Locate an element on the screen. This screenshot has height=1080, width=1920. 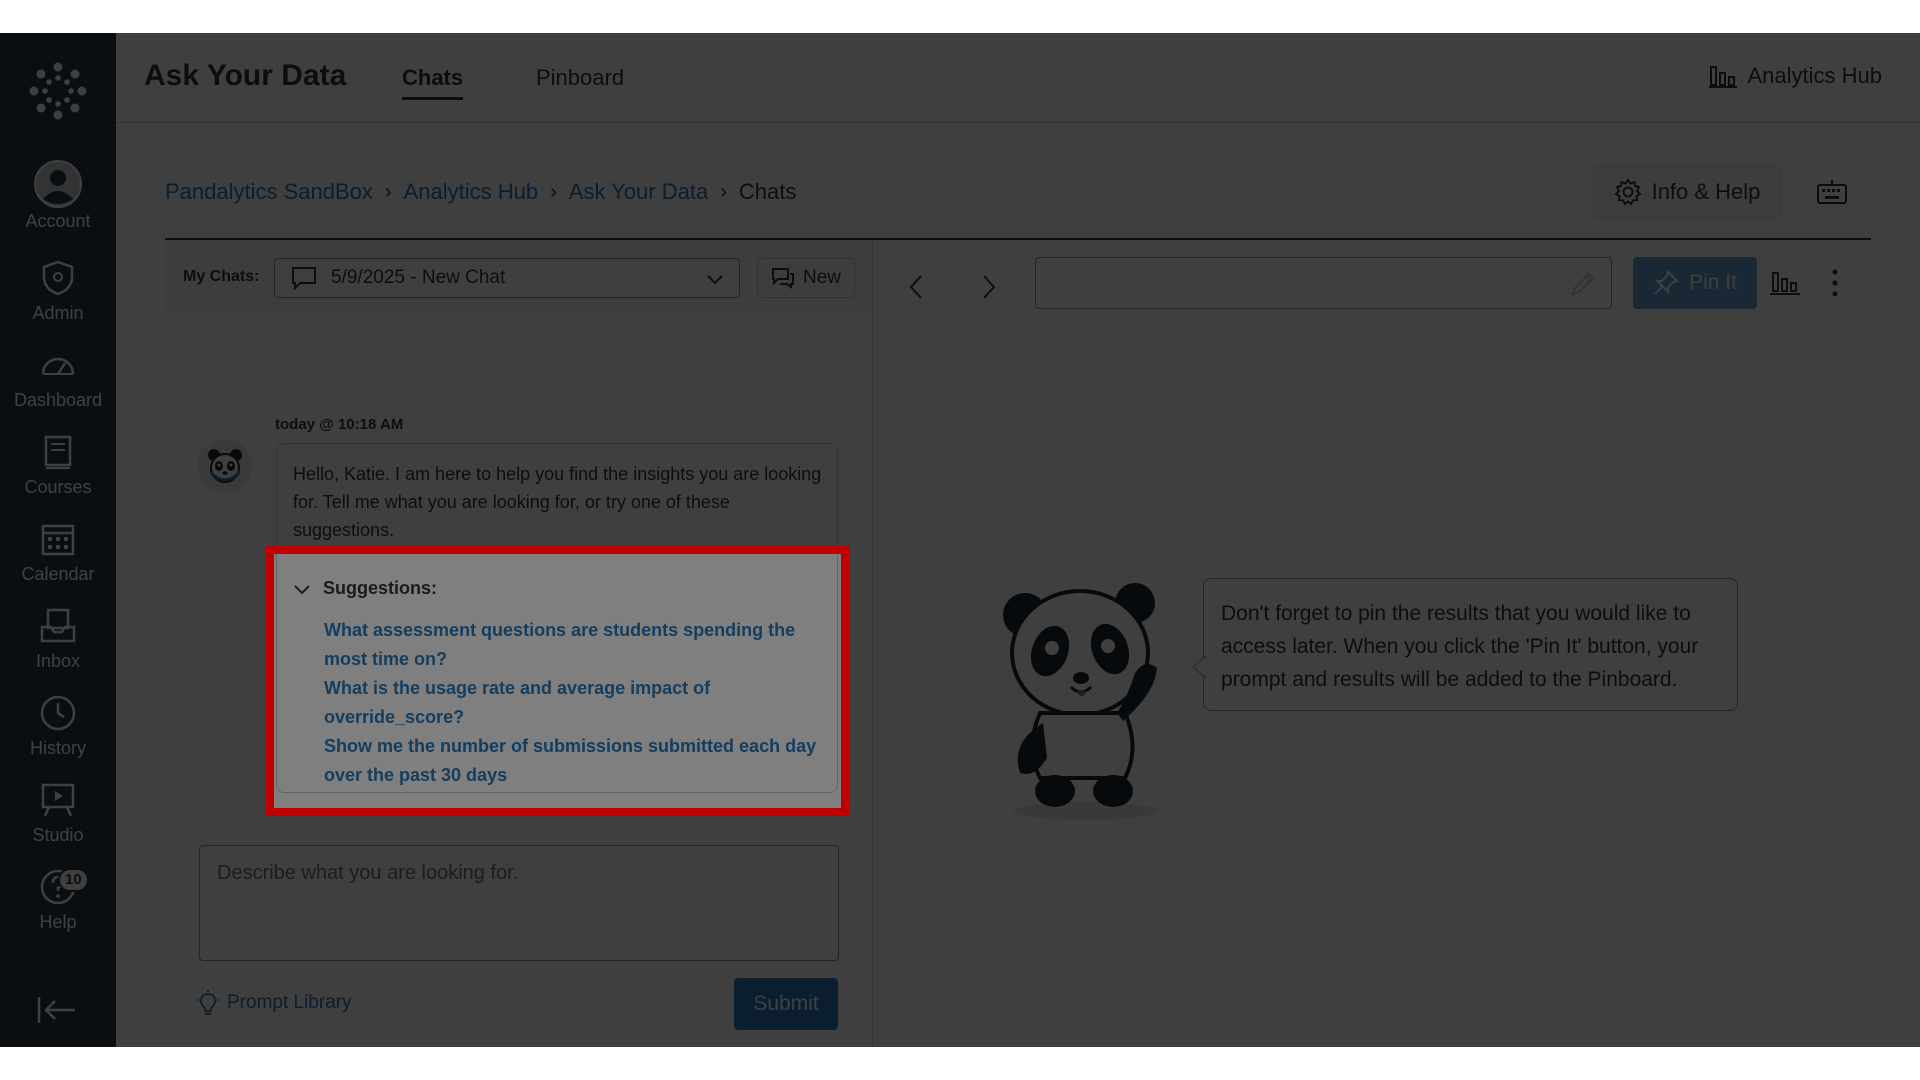
prompt-input is located at coordinates (519, 903).